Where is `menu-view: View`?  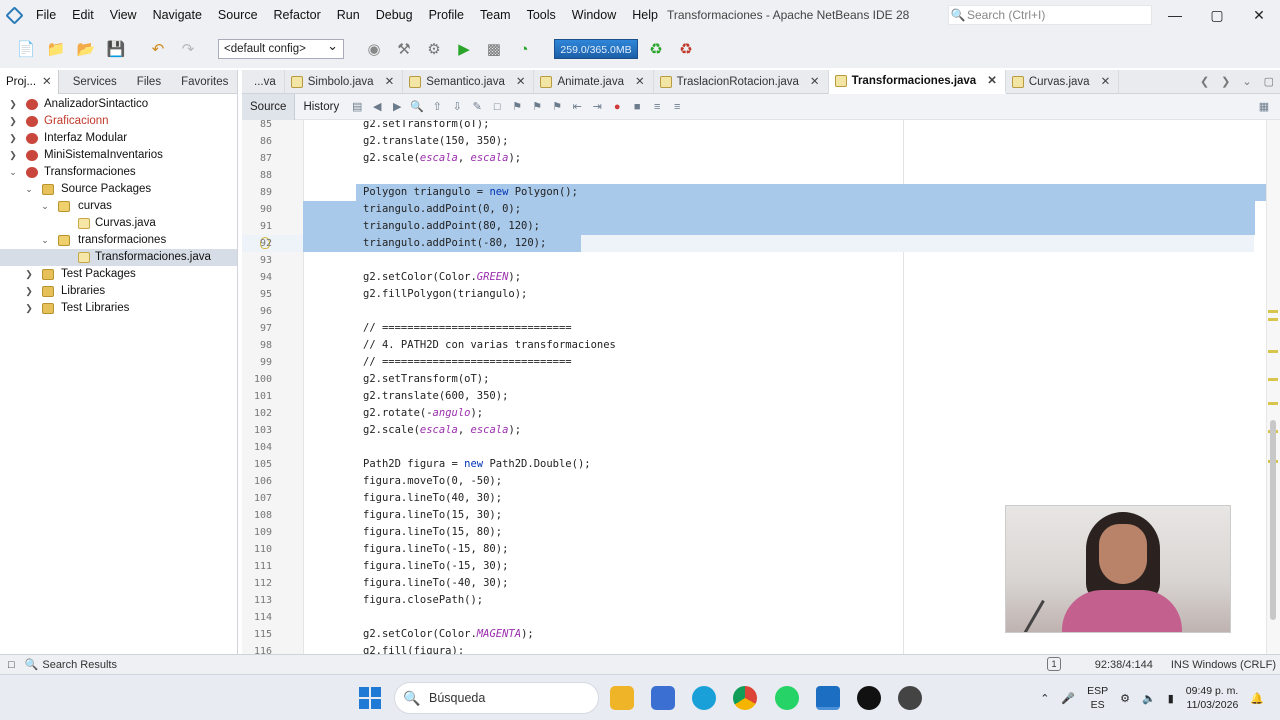 menu-view: View is located at coordinates (123, 15).